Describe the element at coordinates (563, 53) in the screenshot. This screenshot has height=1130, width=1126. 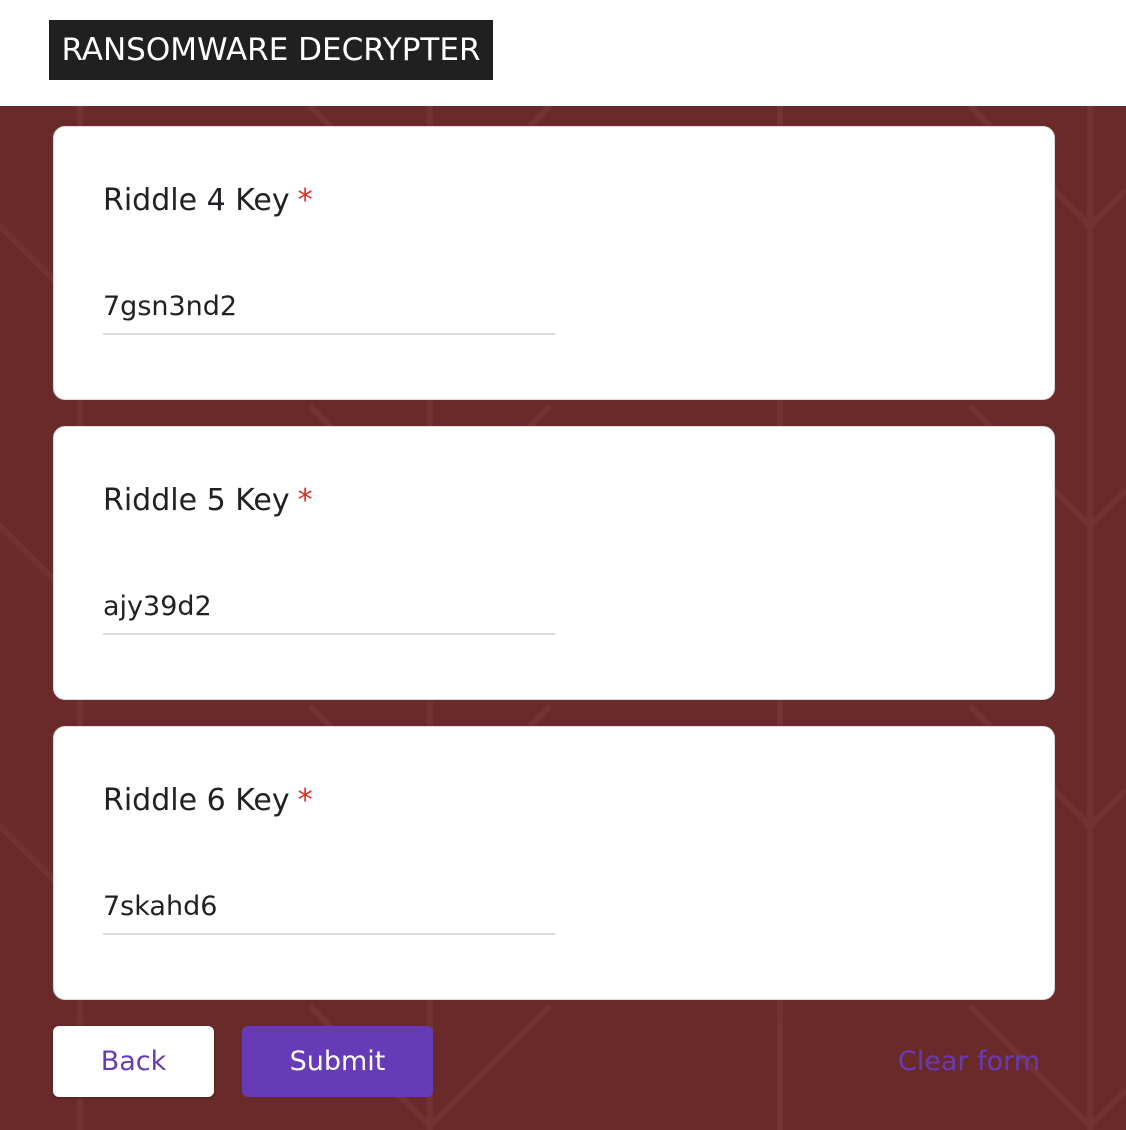
I see `header-bar: RANSOMWARE DECRYPTER` at that location.